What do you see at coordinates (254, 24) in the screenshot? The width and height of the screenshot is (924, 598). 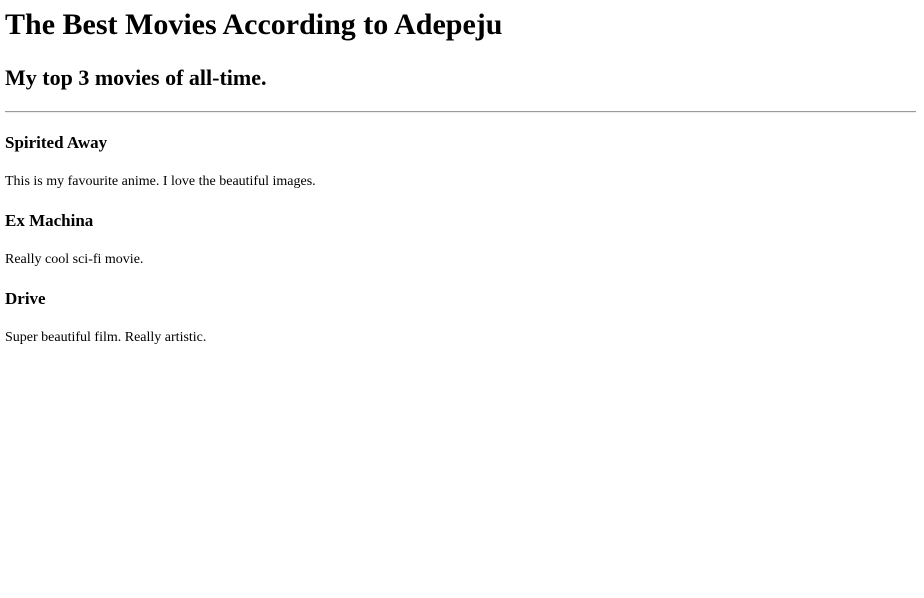 I see `page-title: The Best Movies According to Adepeju` at bounding box center [254, 24].